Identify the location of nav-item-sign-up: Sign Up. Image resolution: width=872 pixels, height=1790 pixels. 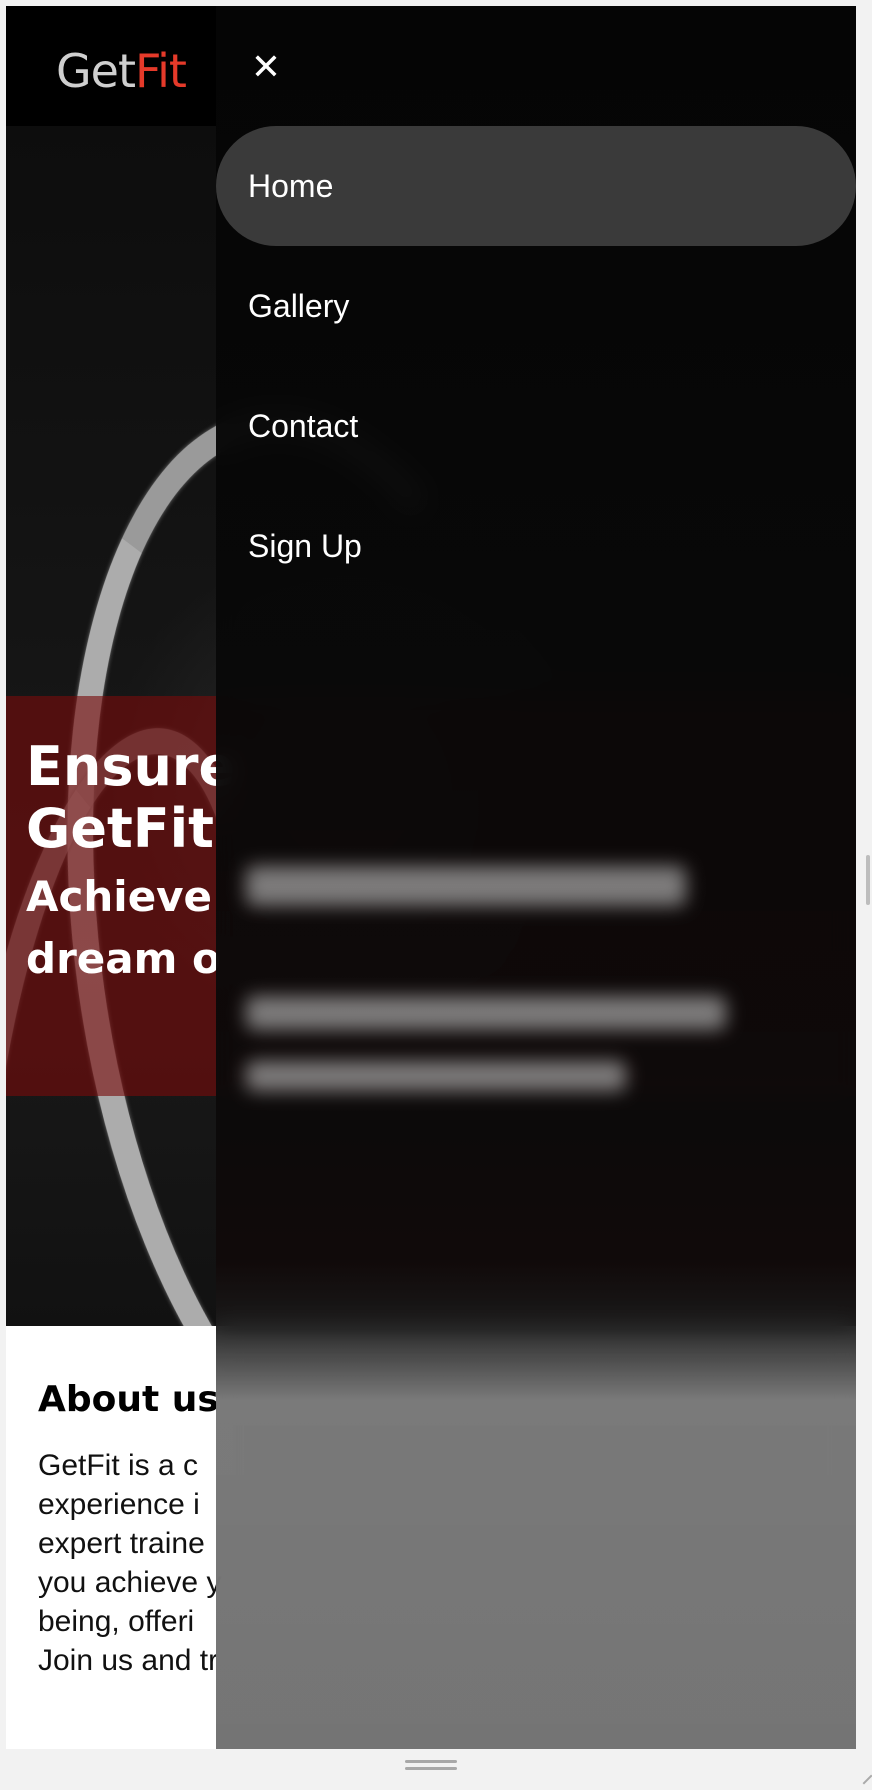
(536, 546).